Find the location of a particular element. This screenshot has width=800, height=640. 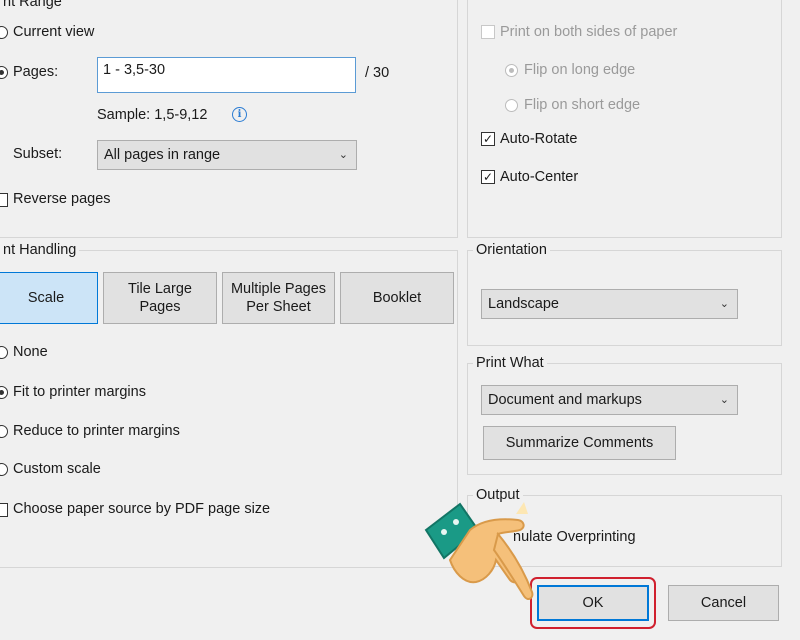

reverse-pages-label: Reverse pages is located at coordinates (62, 199).